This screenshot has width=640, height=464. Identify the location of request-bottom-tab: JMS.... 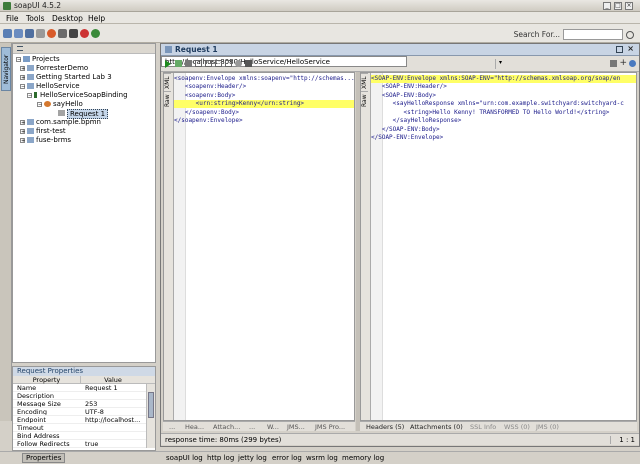
(296, 427).